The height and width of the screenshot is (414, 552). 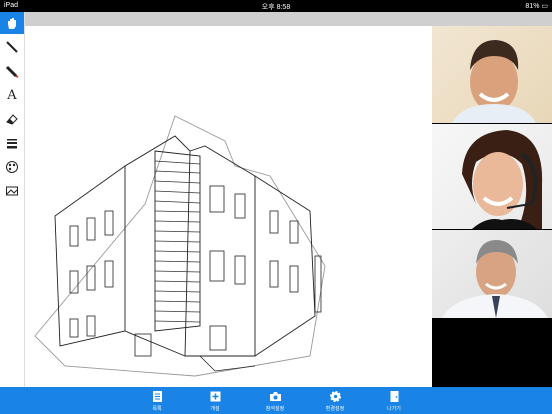 I want to click on attendance-settings-button: 참석설정, so click(x=275, y=400).